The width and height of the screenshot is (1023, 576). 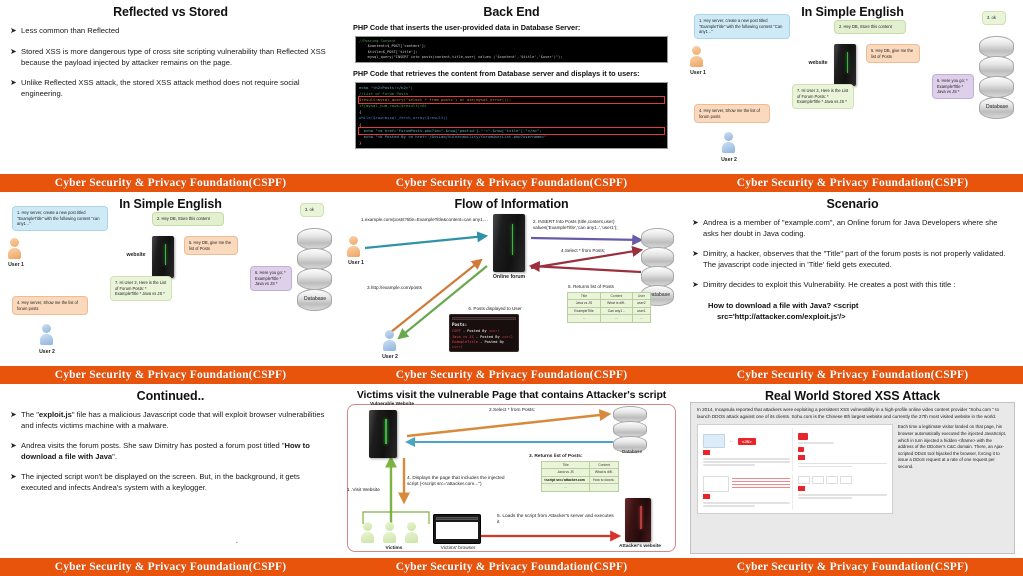 I want to click on cursor-icon: ▪, so click(x=237, y=543).